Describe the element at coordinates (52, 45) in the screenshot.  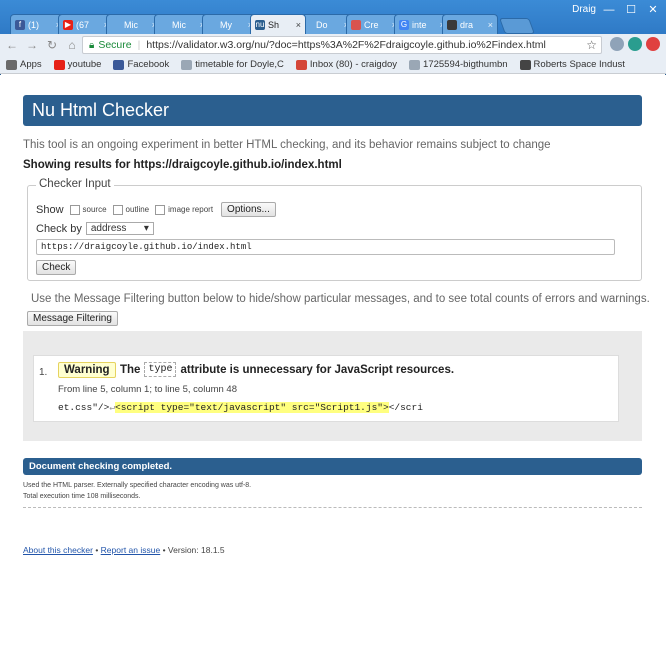
I see `reload-icon: ↻` at that location.